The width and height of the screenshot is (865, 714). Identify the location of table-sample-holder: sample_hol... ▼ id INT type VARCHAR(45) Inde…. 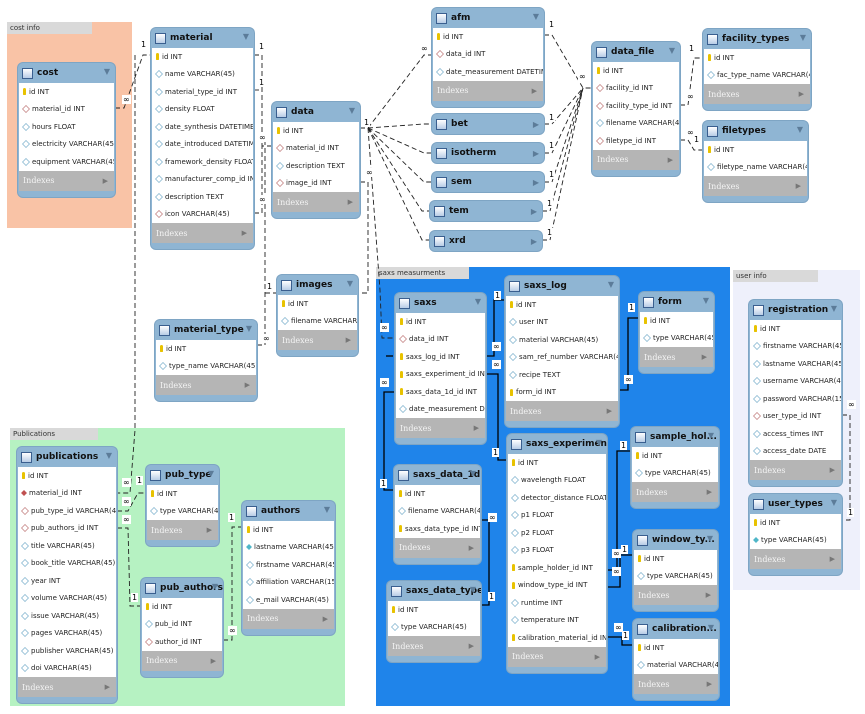
(675, 467).